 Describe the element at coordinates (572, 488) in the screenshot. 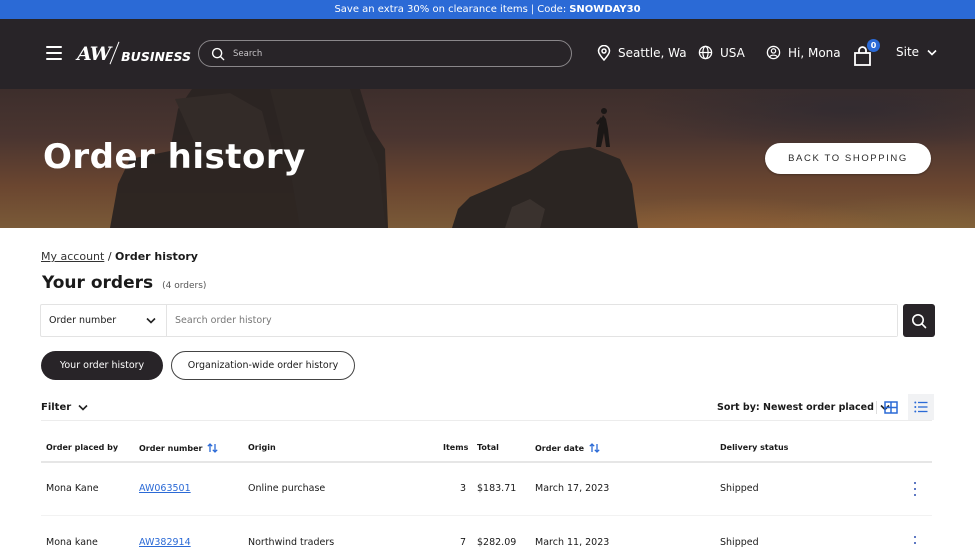

I see `cell-order-date: March 17, 2023` at that location.